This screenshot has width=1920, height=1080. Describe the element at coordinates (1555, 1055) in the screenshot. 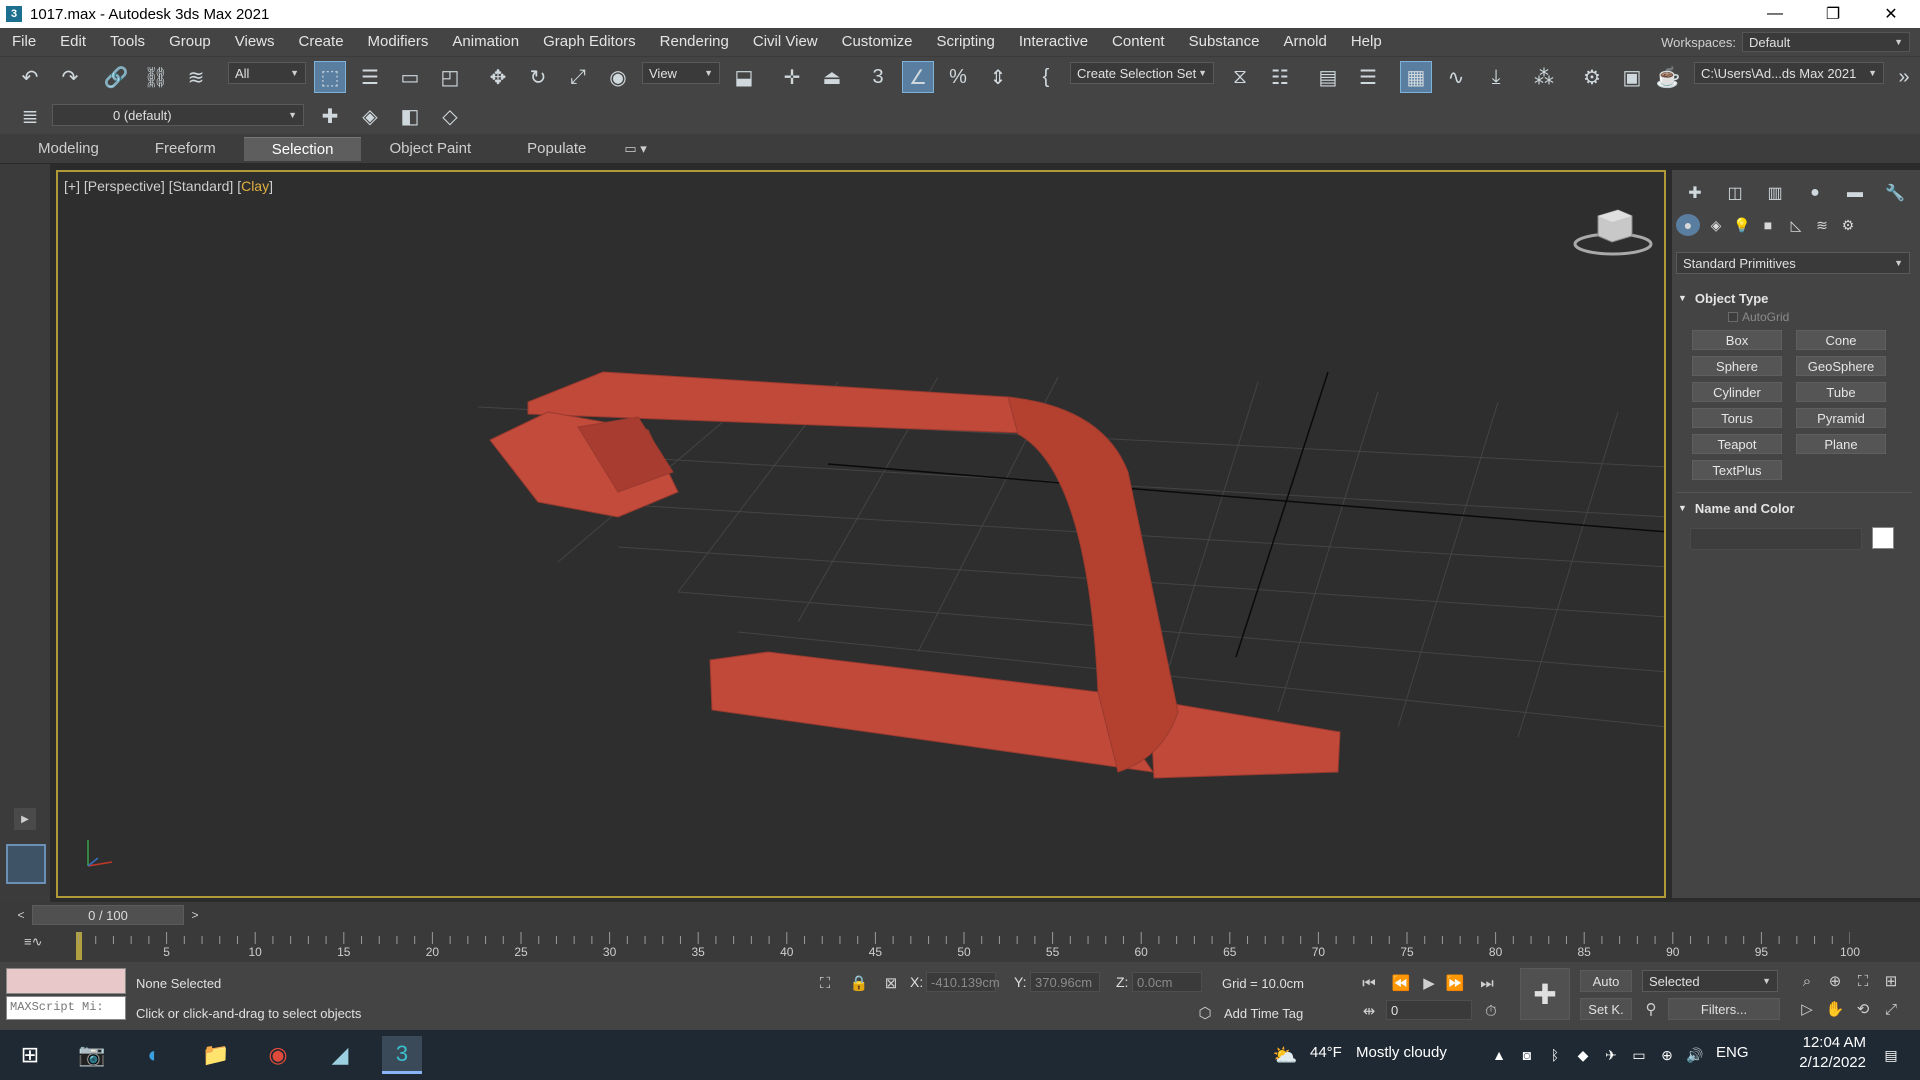

I see `bluetooth-icon: ᛒ` at that location.